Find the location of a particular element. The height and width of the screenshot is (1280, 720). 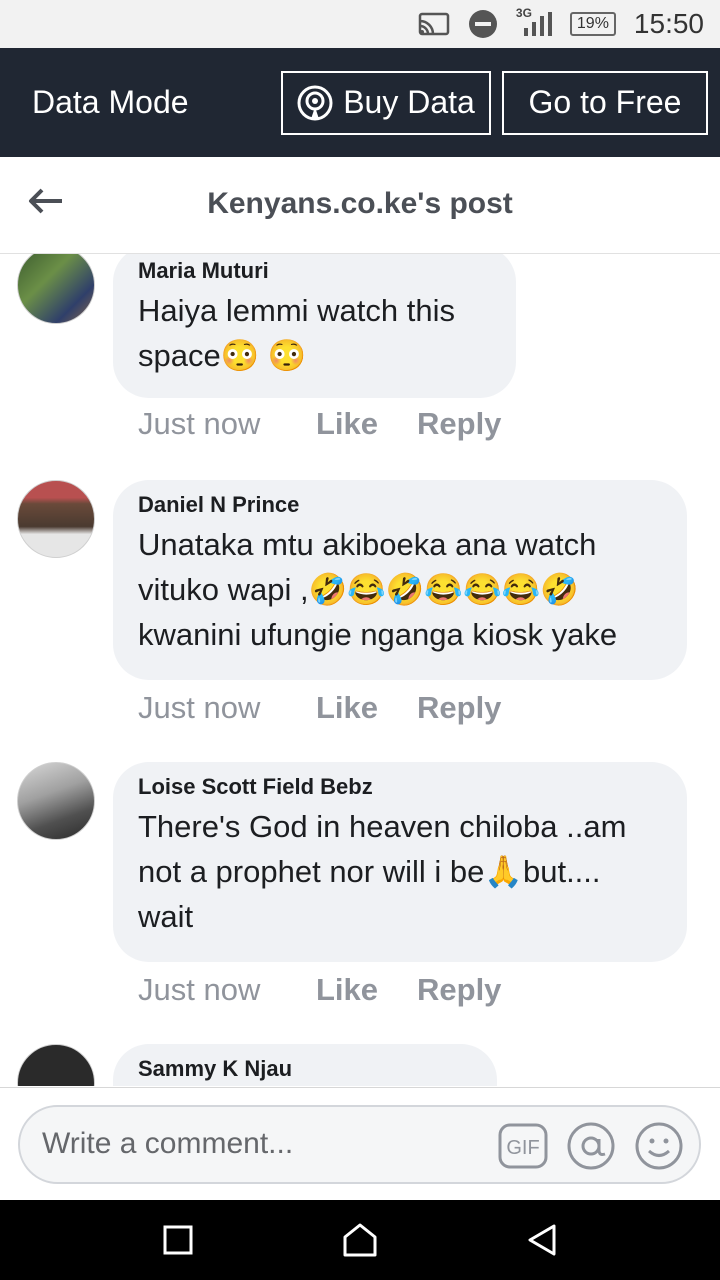

gif-label: GIF is located at coordinates (522, 1148).